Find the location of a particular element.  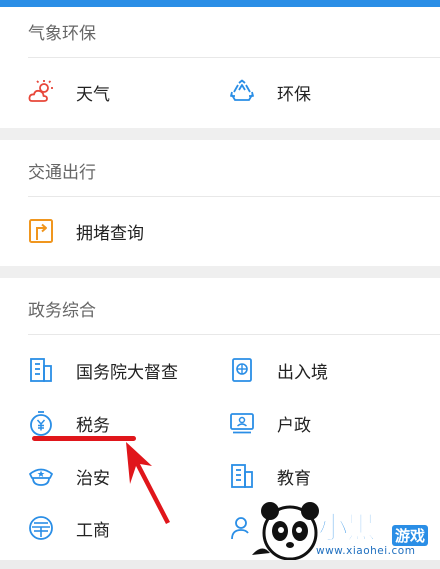

recycle-icon is located at coordinates (242, 92).